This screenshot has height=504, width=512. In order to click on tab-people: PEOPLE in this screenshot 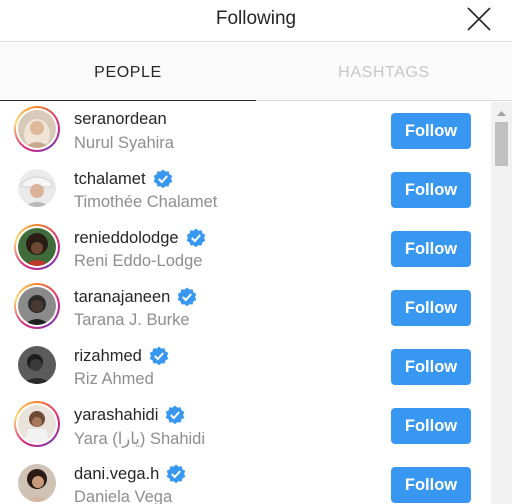, I will do `click(128, 72)`.